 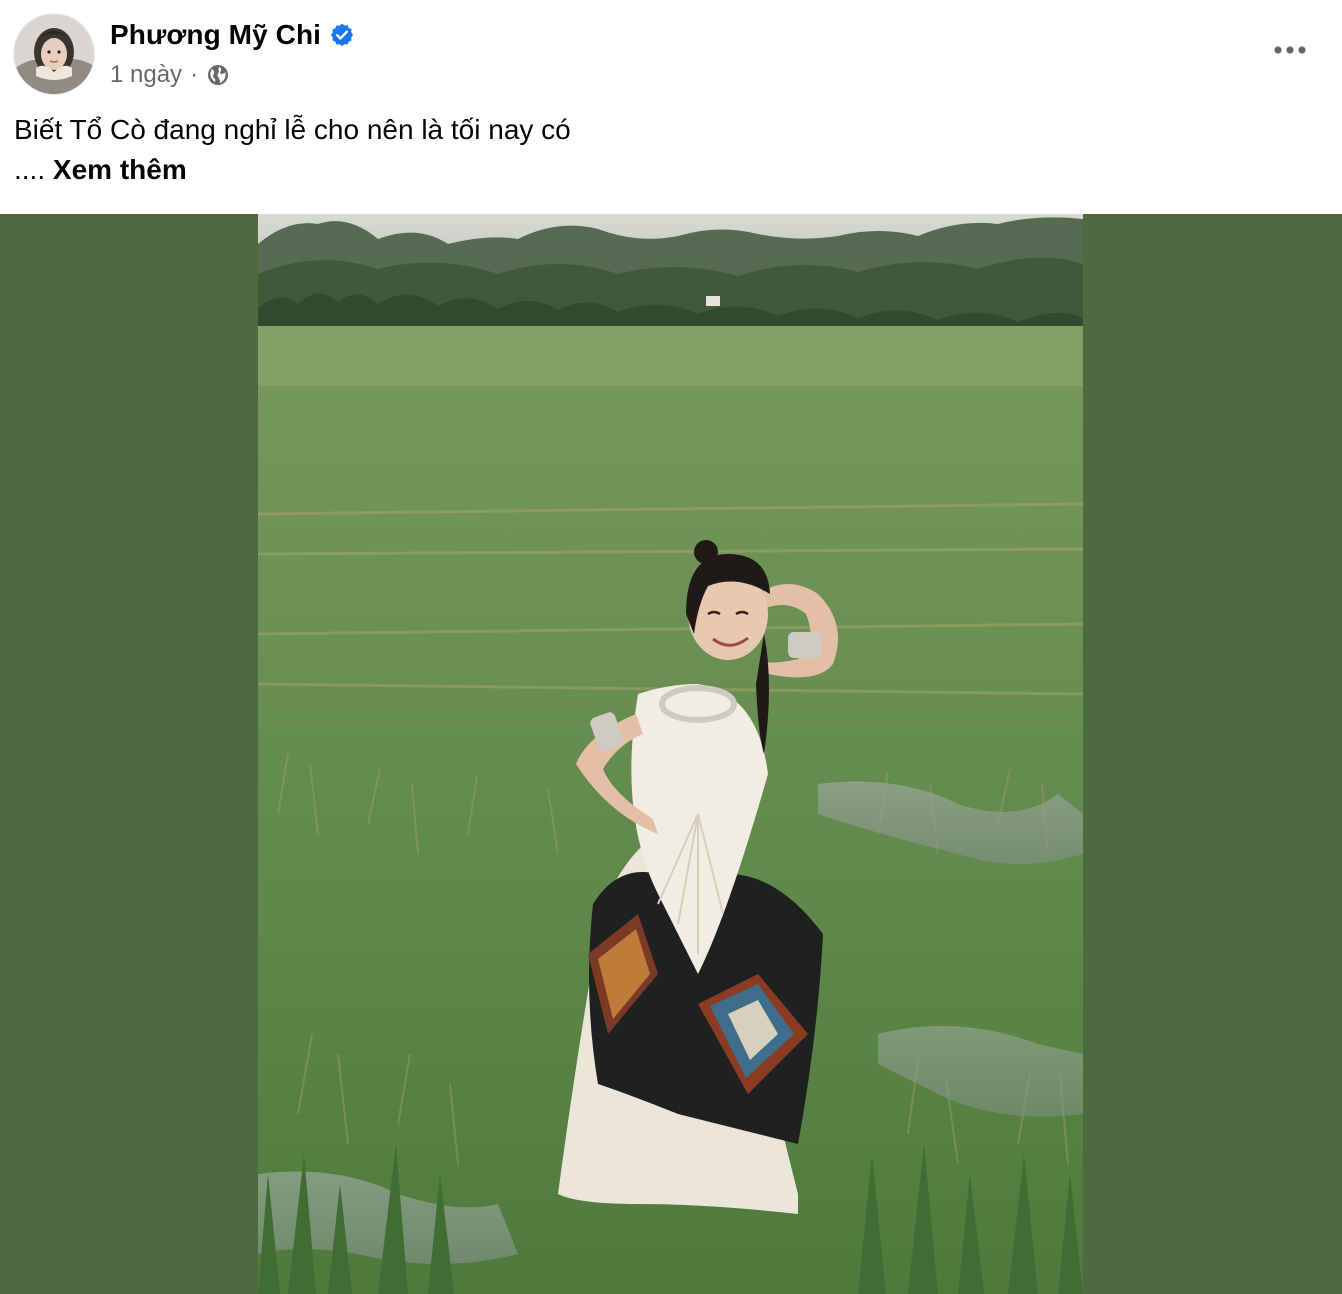 I want to click on author-name: Phương Mỹ Chi, so click(x=215, y=35).